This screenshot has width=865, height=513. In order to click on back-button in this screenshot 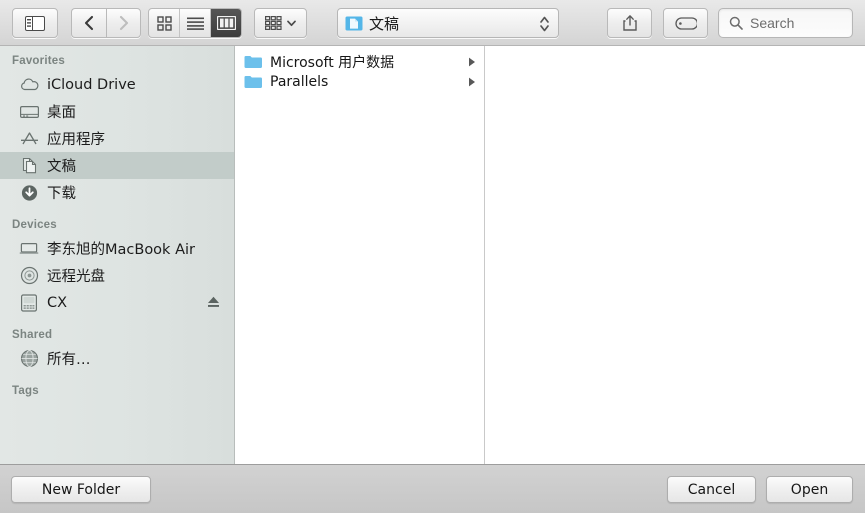, I will do `click(88, 23)`.